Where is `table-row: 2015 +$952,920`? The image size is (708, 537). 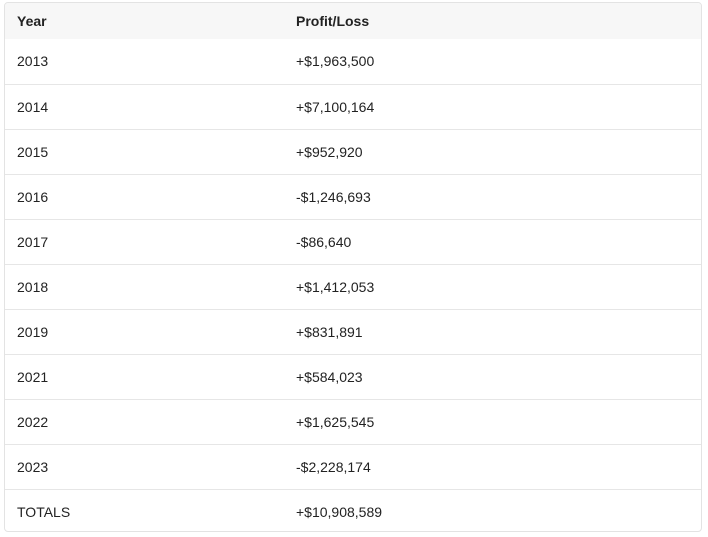
table-row: 2015 +$952,920 is located at coordinates (353, 151).